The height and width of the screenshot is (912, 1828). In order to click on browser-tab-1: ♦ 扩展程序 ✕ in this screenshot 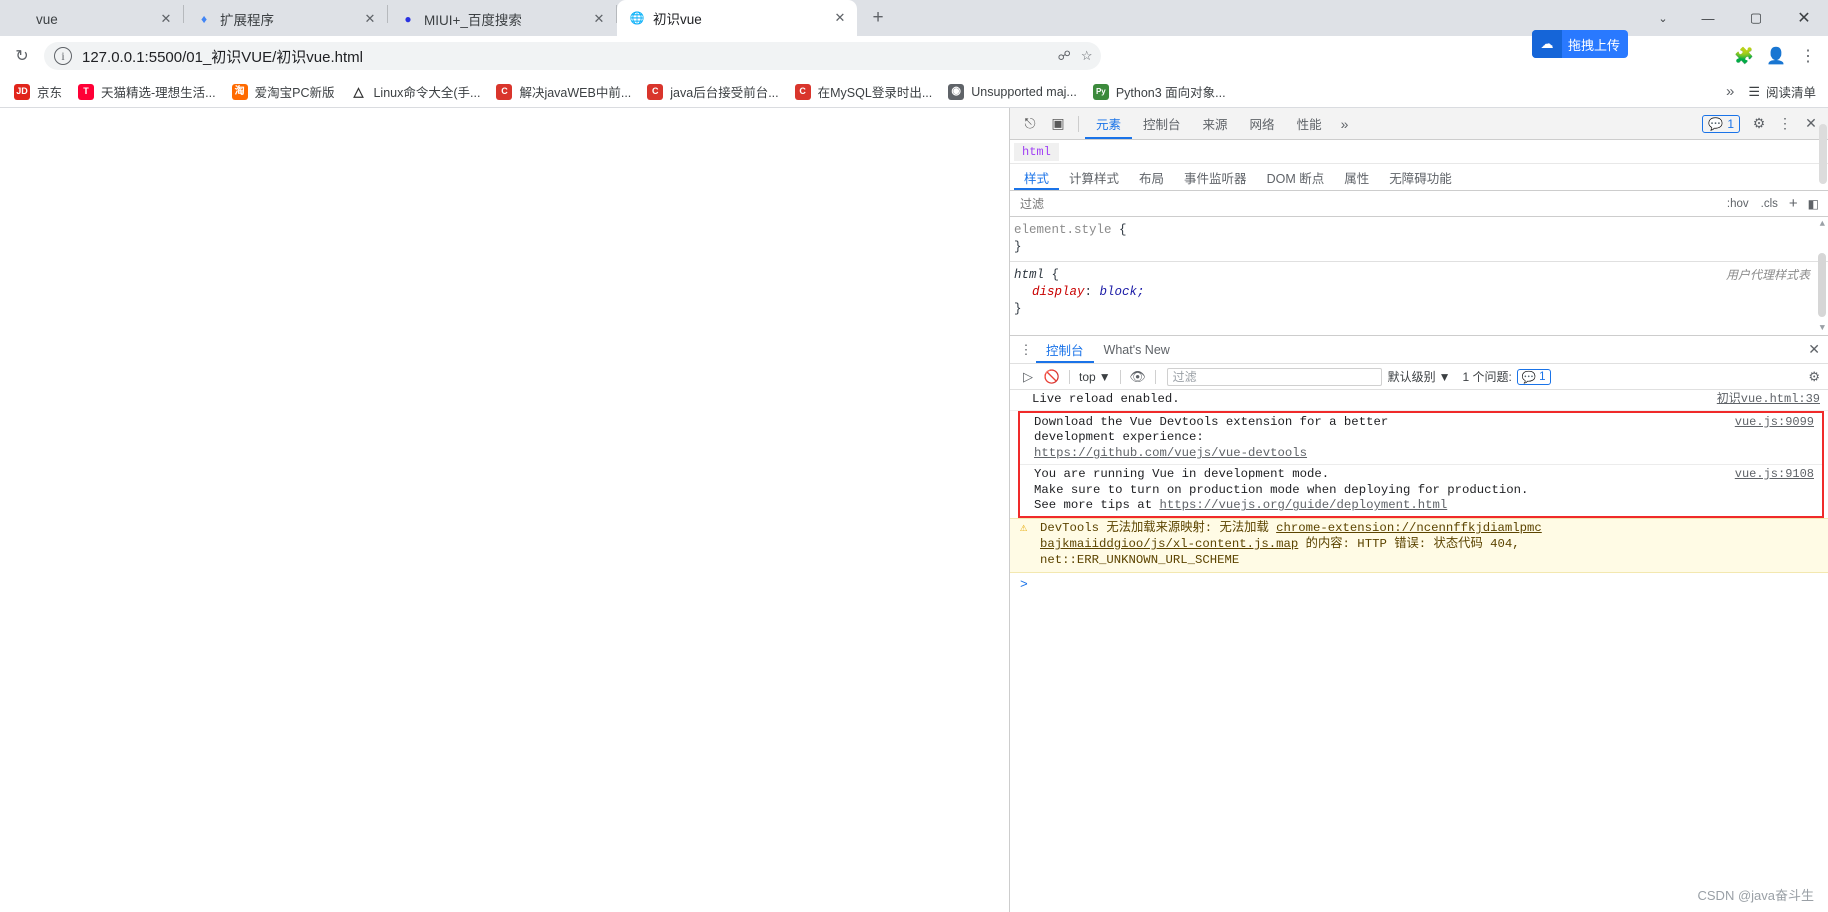, I will do `click(285, 19)`.